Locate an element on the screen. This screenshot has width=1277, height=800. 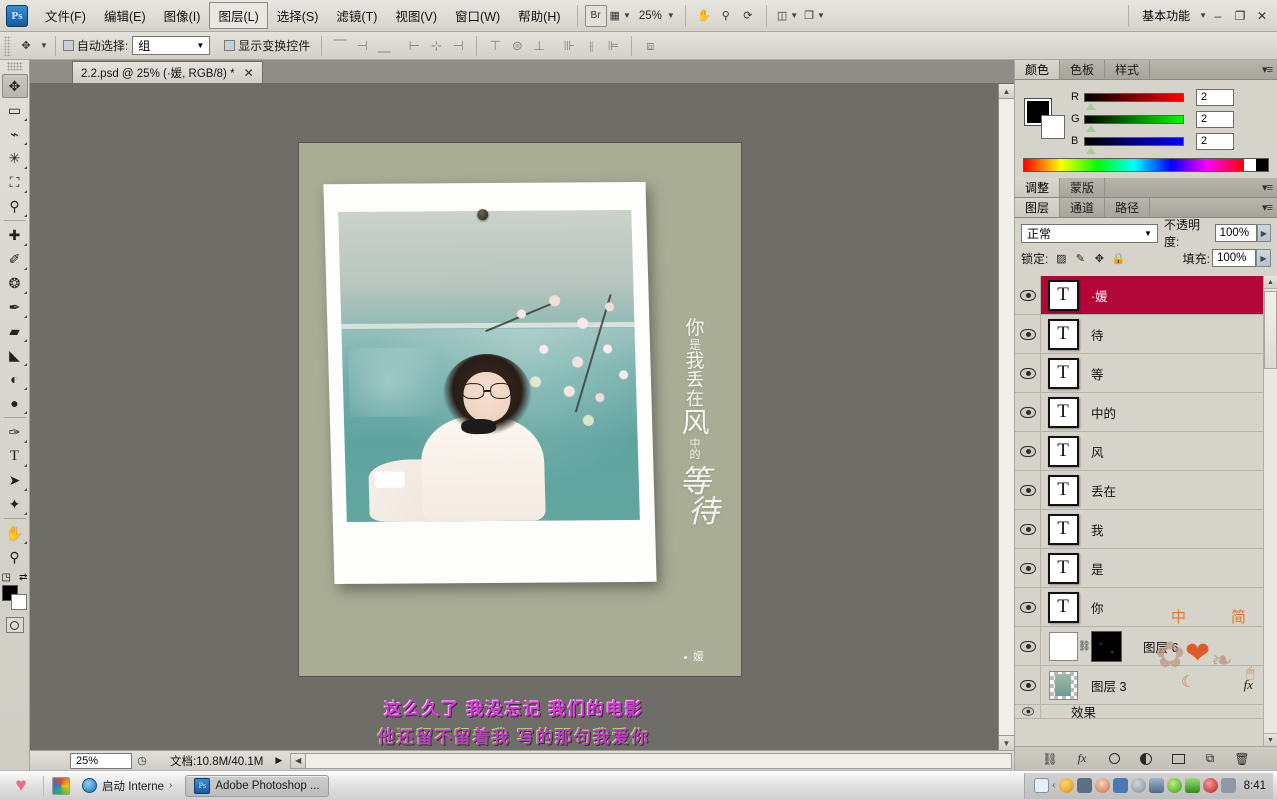
table-row: 效果 is located at coordinates (1139, 712).